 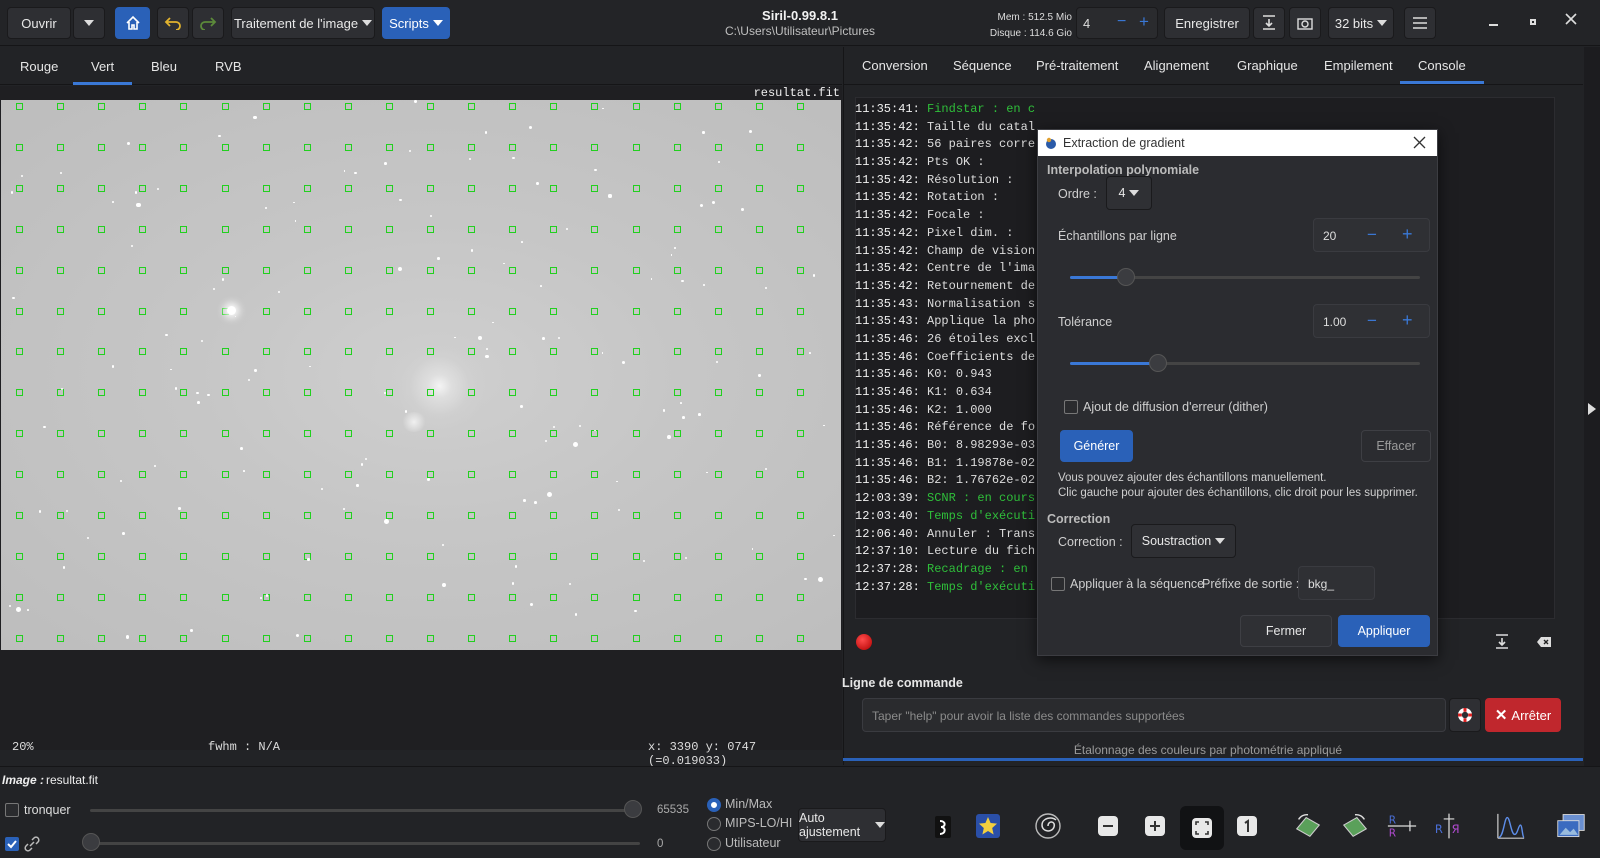 I want to click on stop-button: ✕ Arrêter, so click(x=1523, y=715).